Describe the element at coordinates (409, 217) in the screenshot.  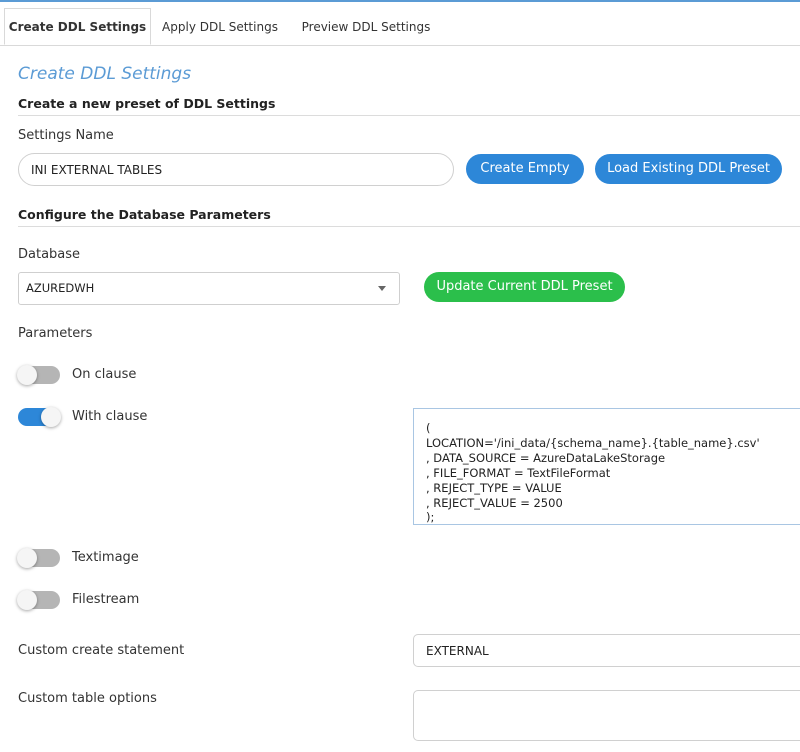
I see `configure-database-heading: Configure the Database Parameters` at that location.